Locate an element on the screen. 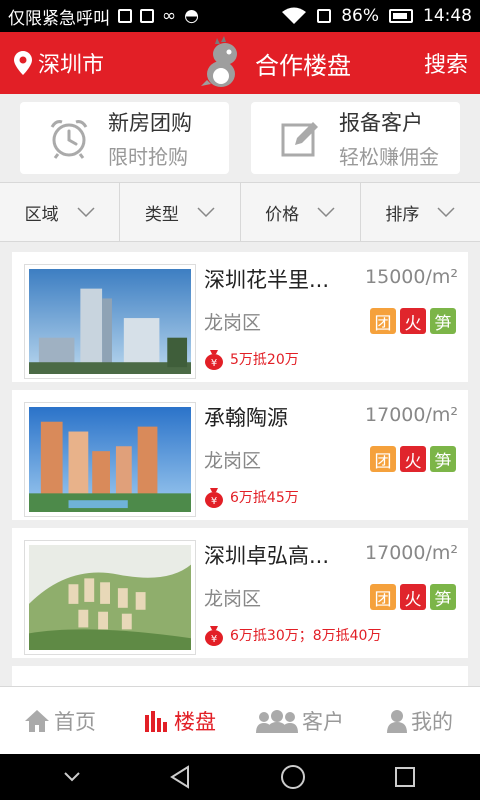 The height and width of the screenshot is (800, 480). filter-type: 类型 is located at coordinates (180, 212).